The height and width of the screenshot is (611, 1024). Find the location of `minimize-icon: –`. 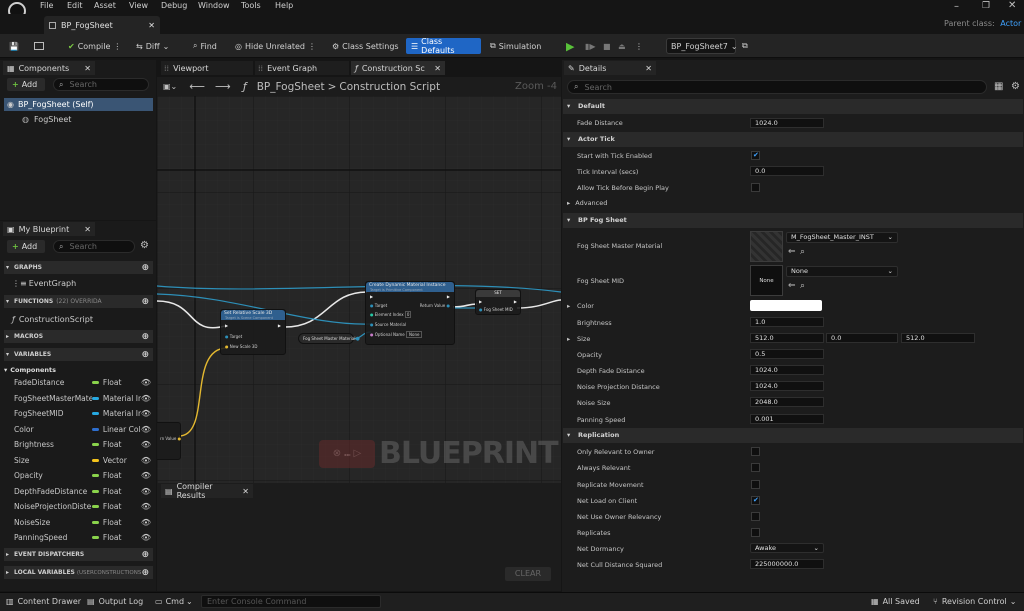

minimize-icon: – is located at coordinates (956, 6).